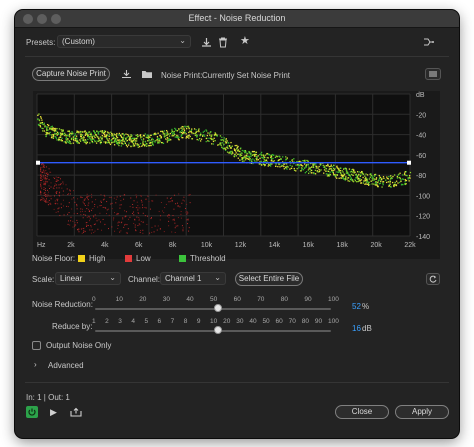 Image resolution: width=474 pixels, height=447 pixels. What do you see at coordinates (71, 245) in the screenshot?
I see `hz-tick-label: 2k` at bounding box center [71, 245].